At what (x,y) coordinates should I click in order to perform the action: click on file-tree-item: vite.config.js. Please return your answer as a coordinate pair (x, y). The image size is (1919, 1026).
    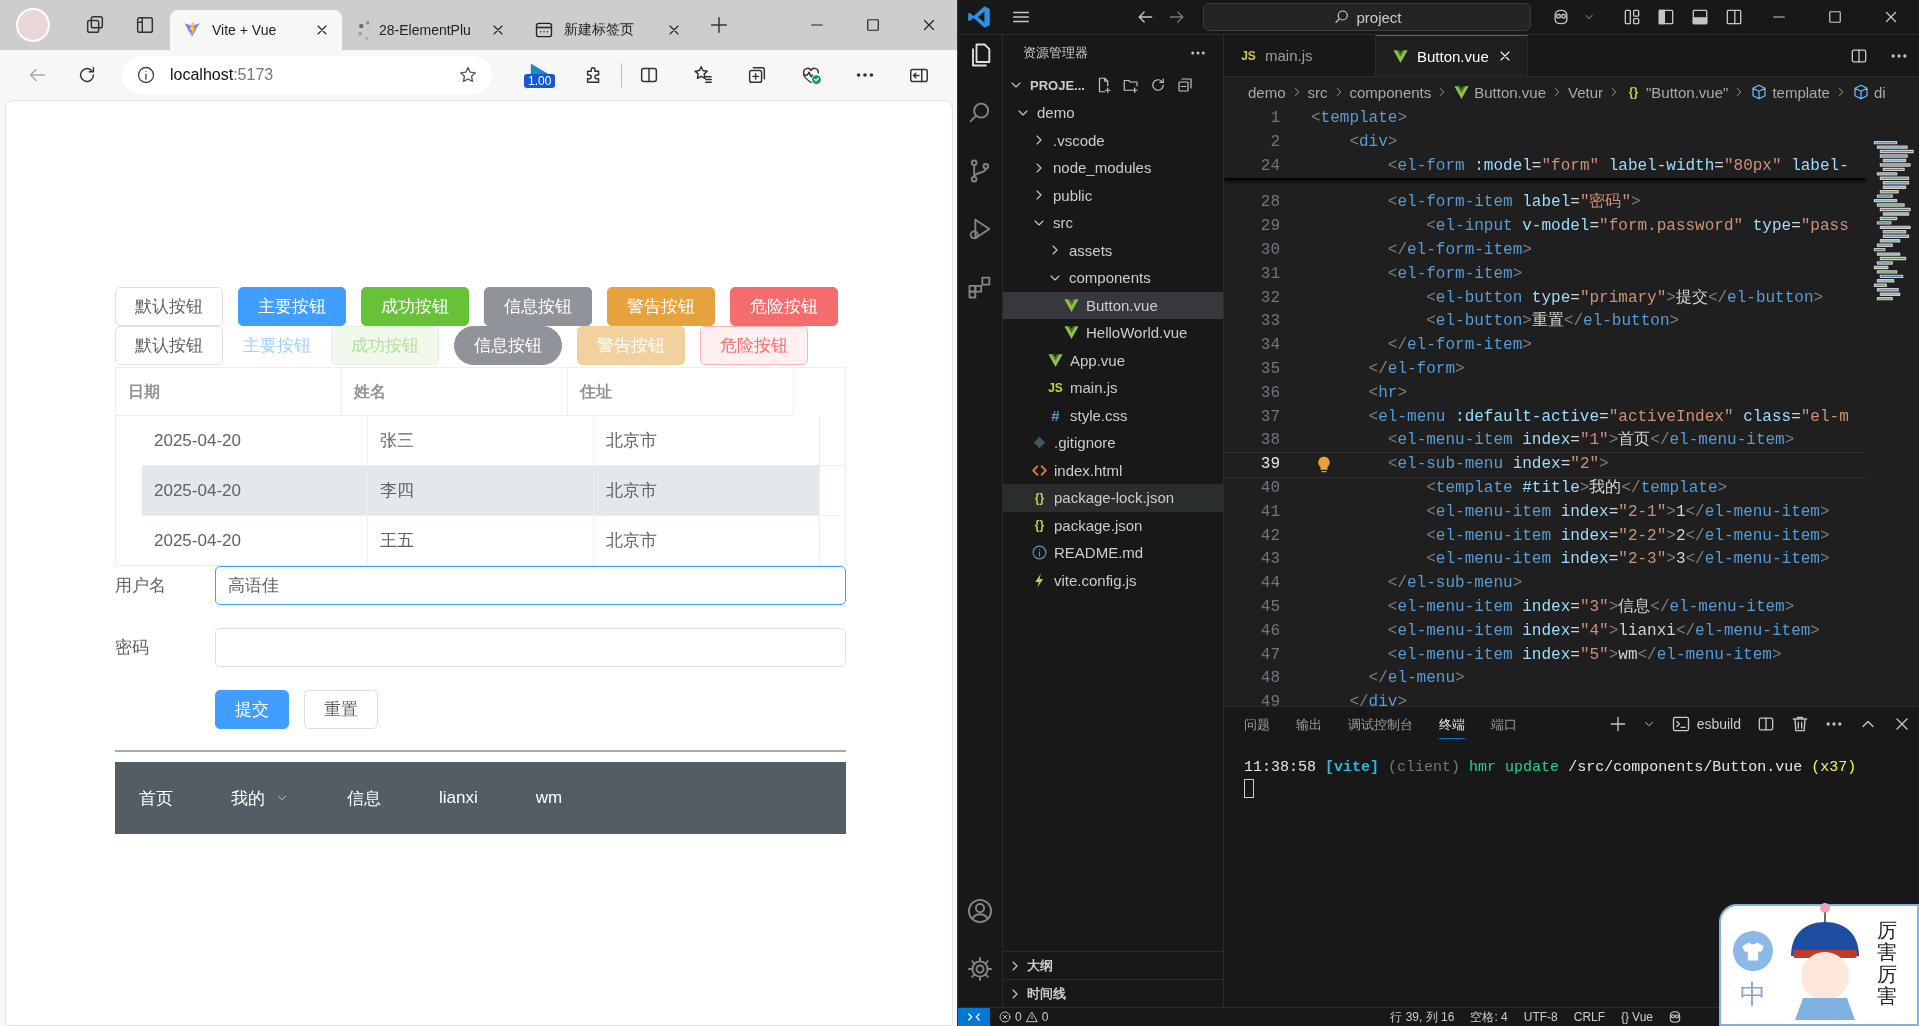
    Looking at the image, I should click on (1113, 580).